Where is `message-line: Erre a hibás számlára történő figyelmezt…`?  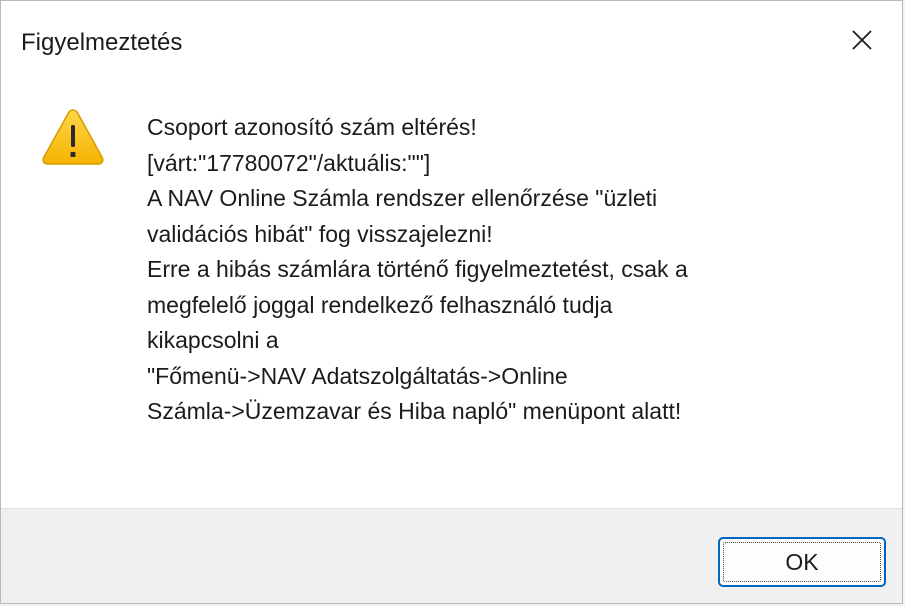
message-line: Erre a hibás számlára történő figyelmezt… is located at coordinates (417, 269).